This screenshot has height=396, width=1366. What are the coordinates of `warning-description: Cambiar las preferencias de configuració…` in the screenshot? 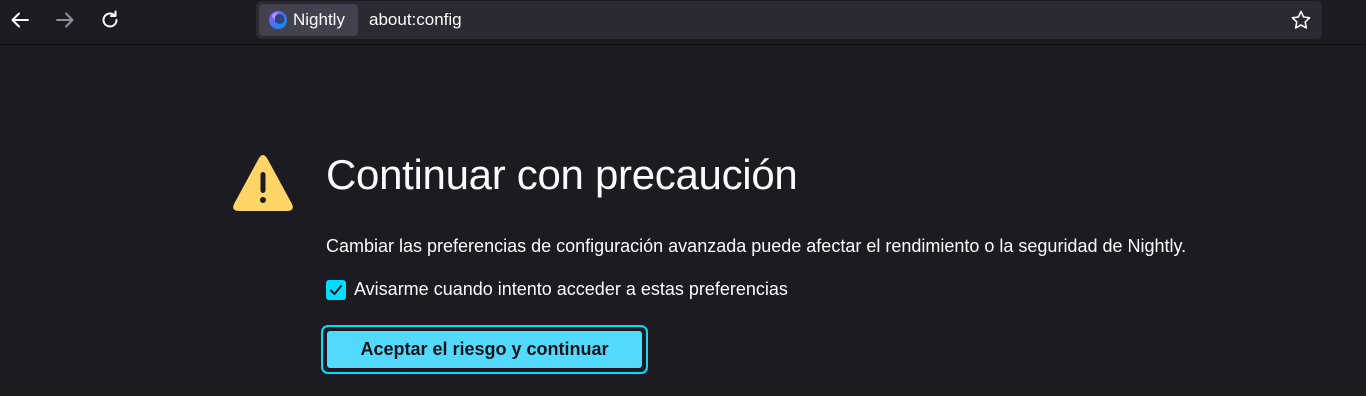 It's located at (756, 246).